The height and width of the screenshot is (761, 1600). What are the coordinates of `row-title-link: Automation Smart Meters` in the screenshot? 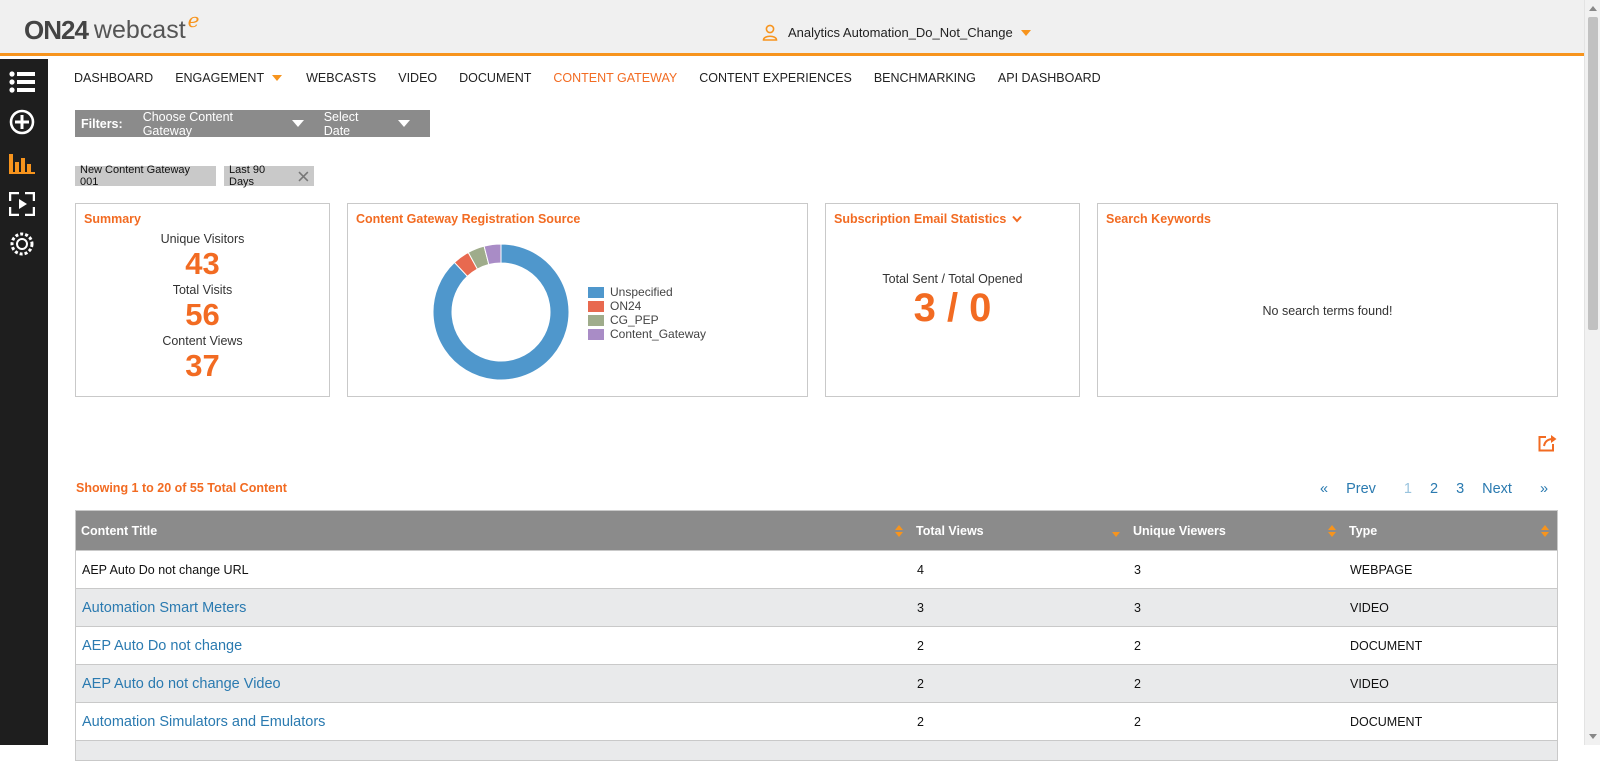 It's located at (493, 608).